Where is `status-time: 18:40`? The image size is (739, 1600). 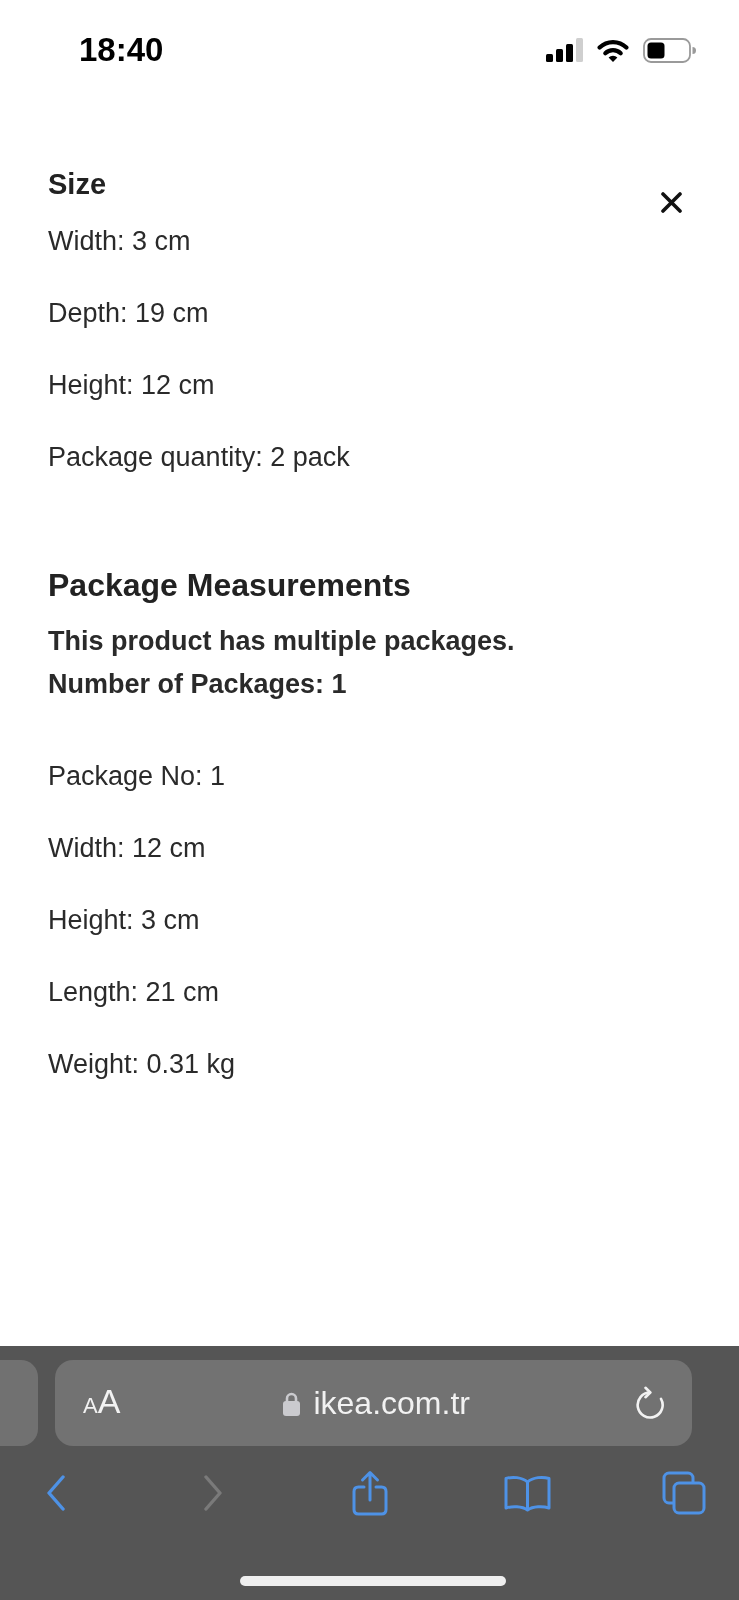 status-time: 18:40 is located at coordinates (121, 50).